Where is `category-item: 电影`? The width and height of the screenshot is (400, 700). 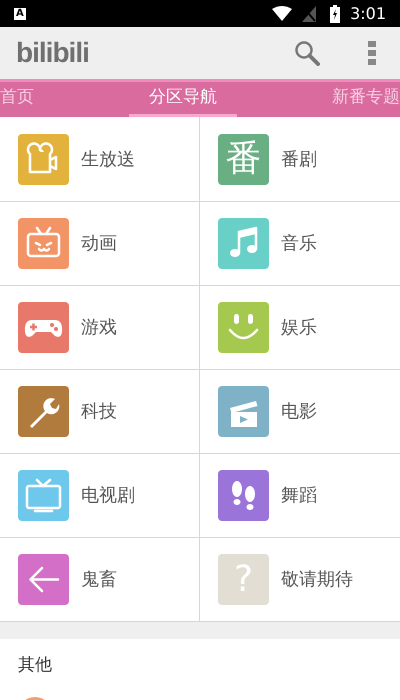
category-item: 电影 is located at coordinates (300, 411).